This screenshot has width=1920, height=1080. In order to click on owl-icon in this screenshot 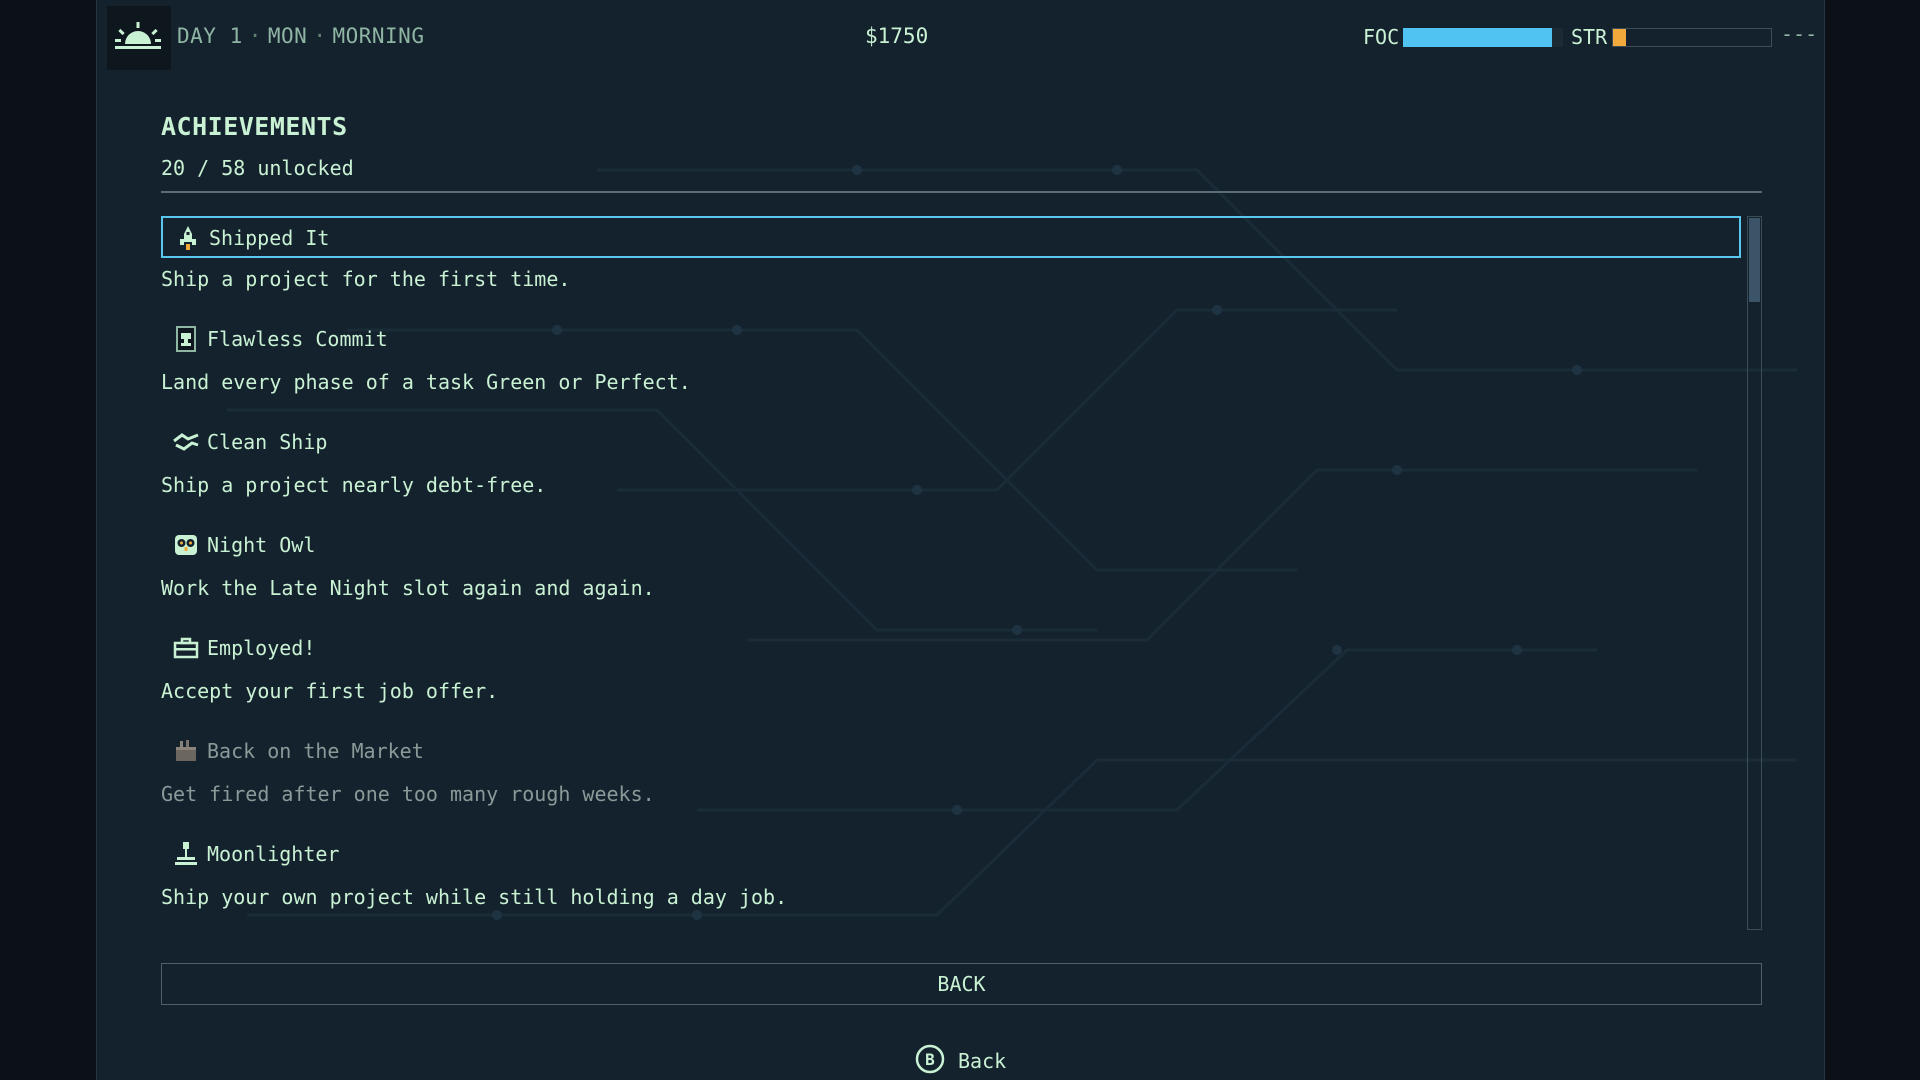, I will do `click(186, 545)`.